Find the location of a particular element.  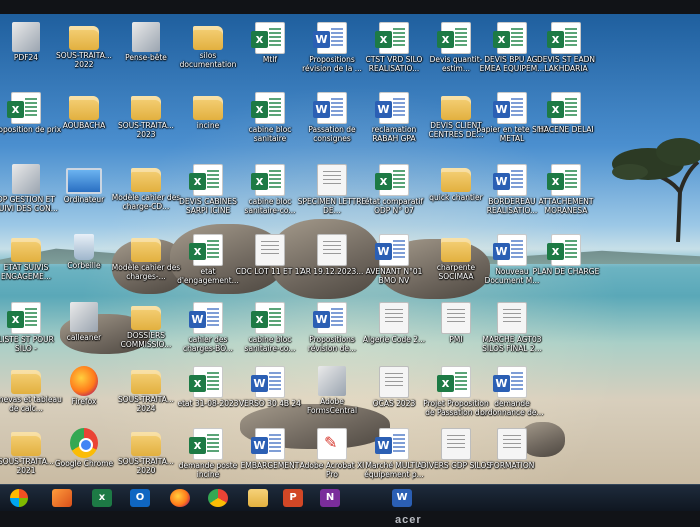

desktop-icon-label: PLAN DE CHARGE is located at coordinates (566, 271).